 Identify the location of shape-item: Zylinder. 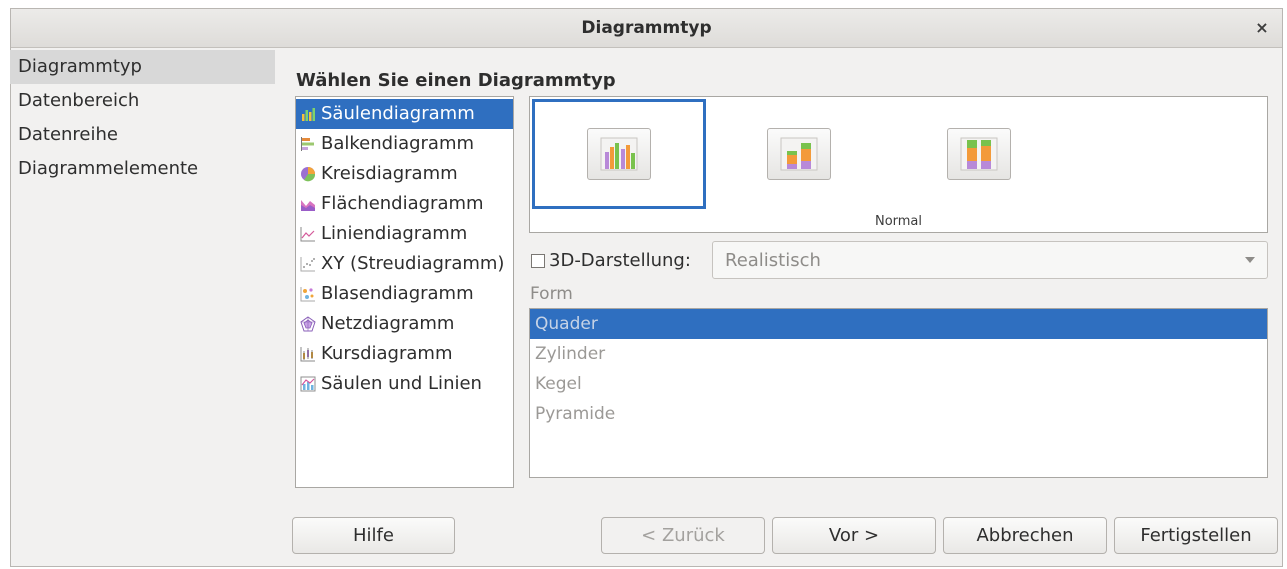
(898, 354).